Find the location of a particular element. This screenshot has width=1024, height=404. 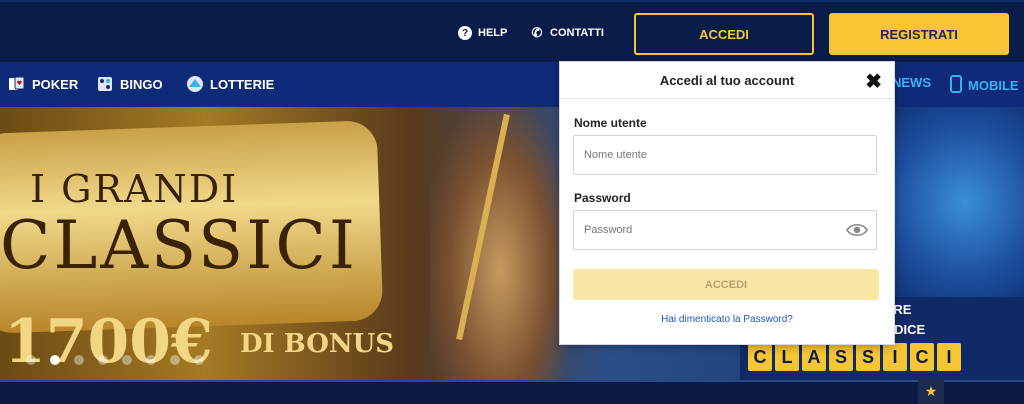

password-field-wrapper is located at coordinates (725, 230).